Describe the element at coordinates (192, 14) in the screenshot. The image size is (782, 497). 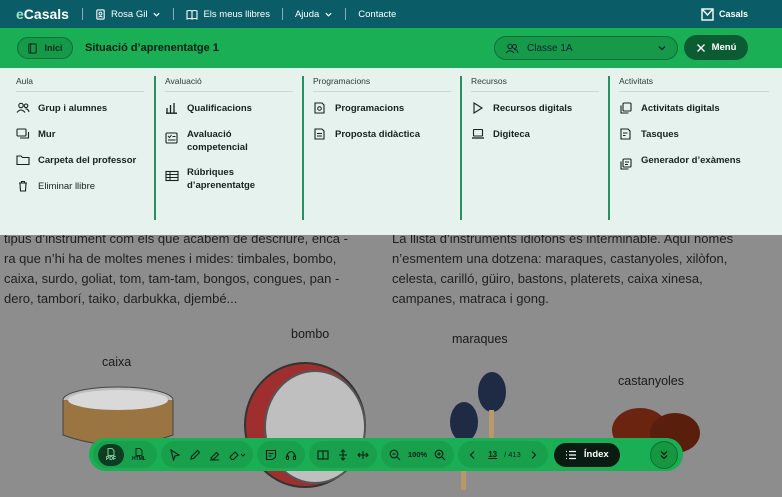
I see `books-icon` at that location.